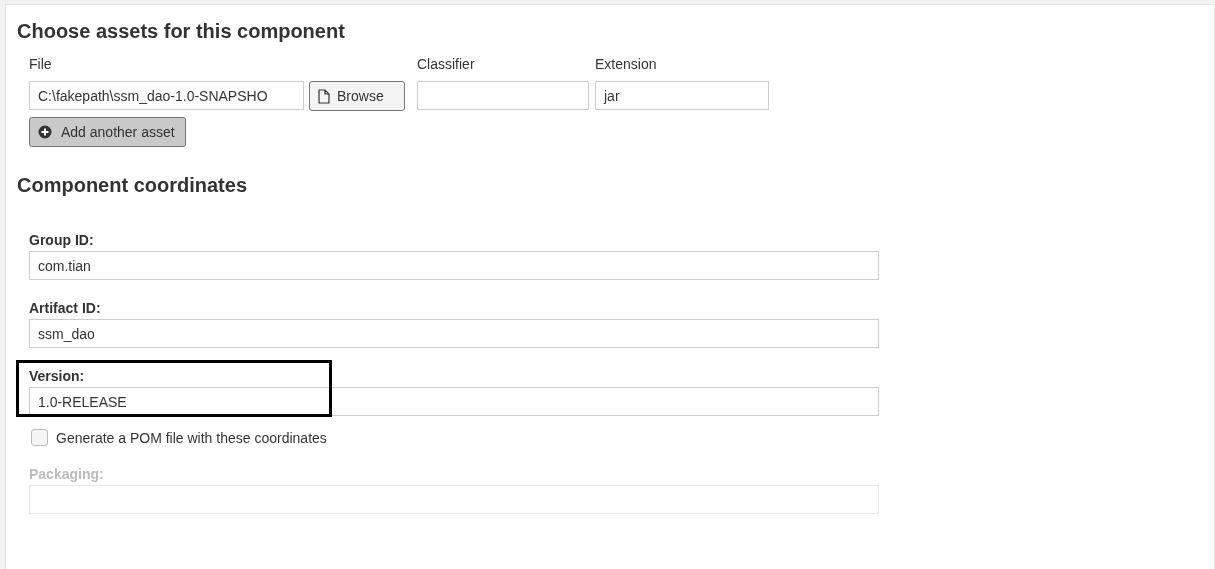 This screenshot has height=569, width=1215. Describe the element at coordinates (682, 95) in the screenshot. I see `extension-field: jar` at that location.